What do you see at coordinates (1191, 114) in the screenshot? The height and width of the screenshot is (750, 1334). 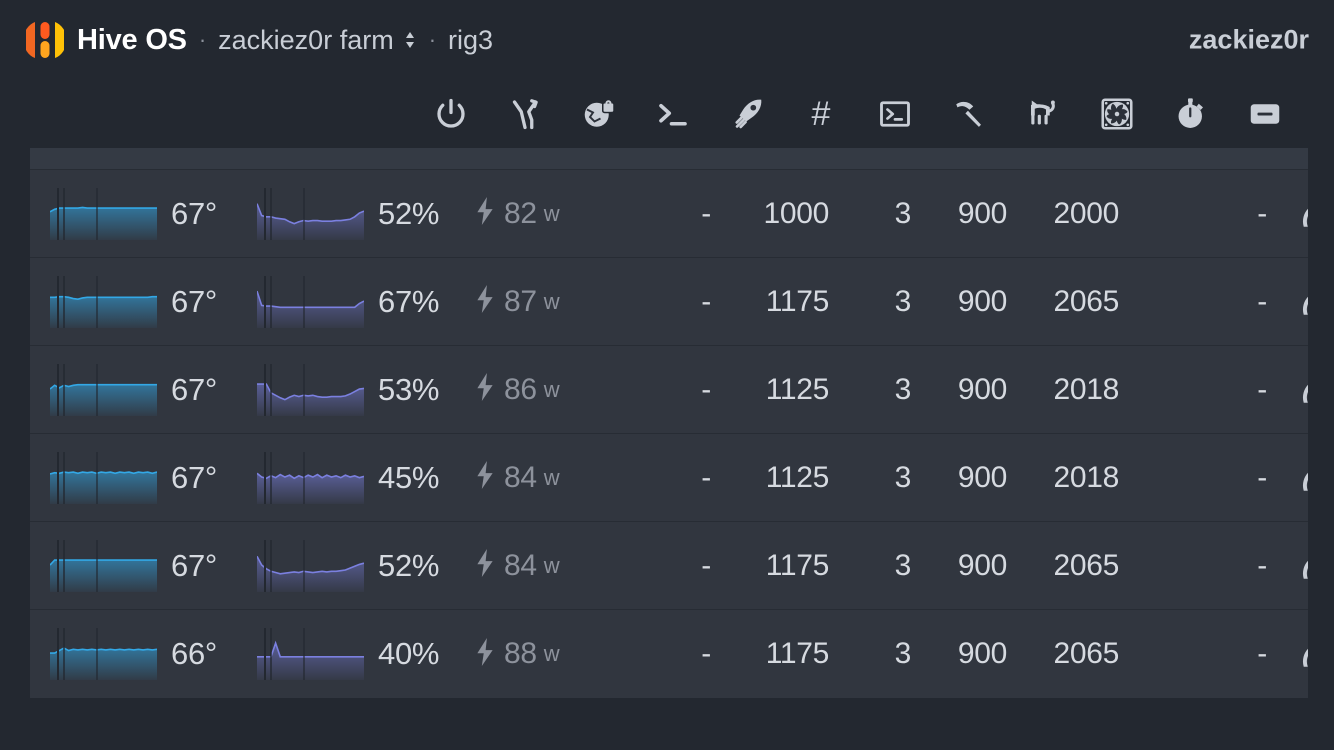 I see `stopwatch-icon-button` at bounding box center [1191, 114].